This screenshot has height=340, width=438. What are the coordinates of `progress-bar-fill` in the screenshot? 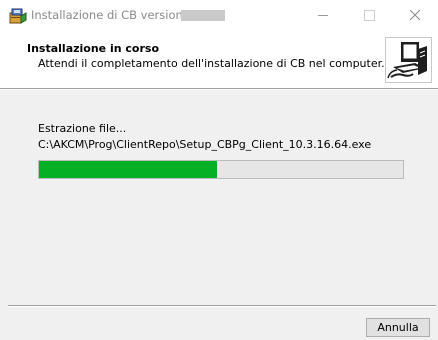 It's located at (128, 169).